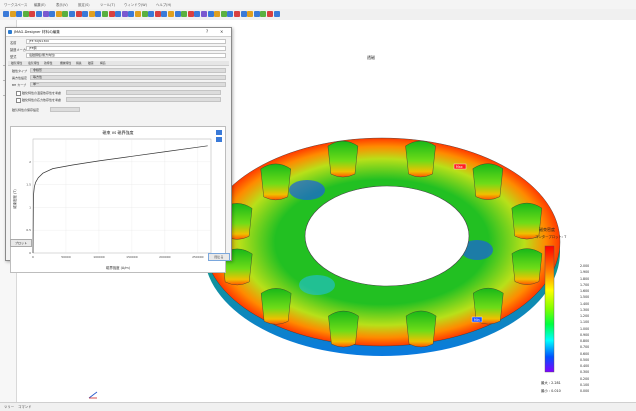 This screenshot has width=636, height=411. I want to click on menu-item: ウィンドウ(W), so click(135, 4).